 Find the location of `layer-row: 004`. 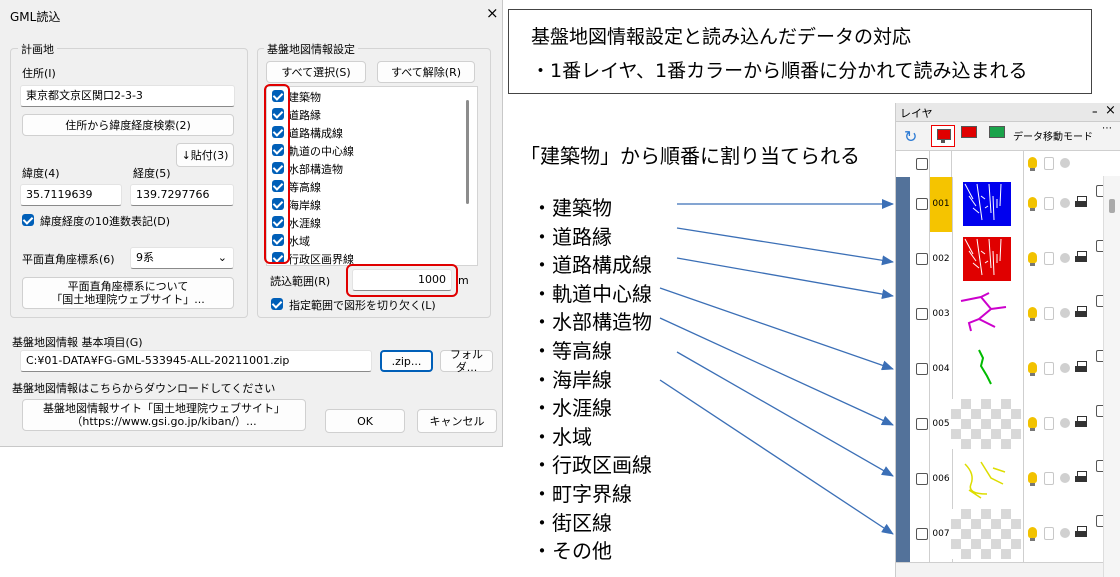

layer-row: 004 is located at coordinates (1008, 370).